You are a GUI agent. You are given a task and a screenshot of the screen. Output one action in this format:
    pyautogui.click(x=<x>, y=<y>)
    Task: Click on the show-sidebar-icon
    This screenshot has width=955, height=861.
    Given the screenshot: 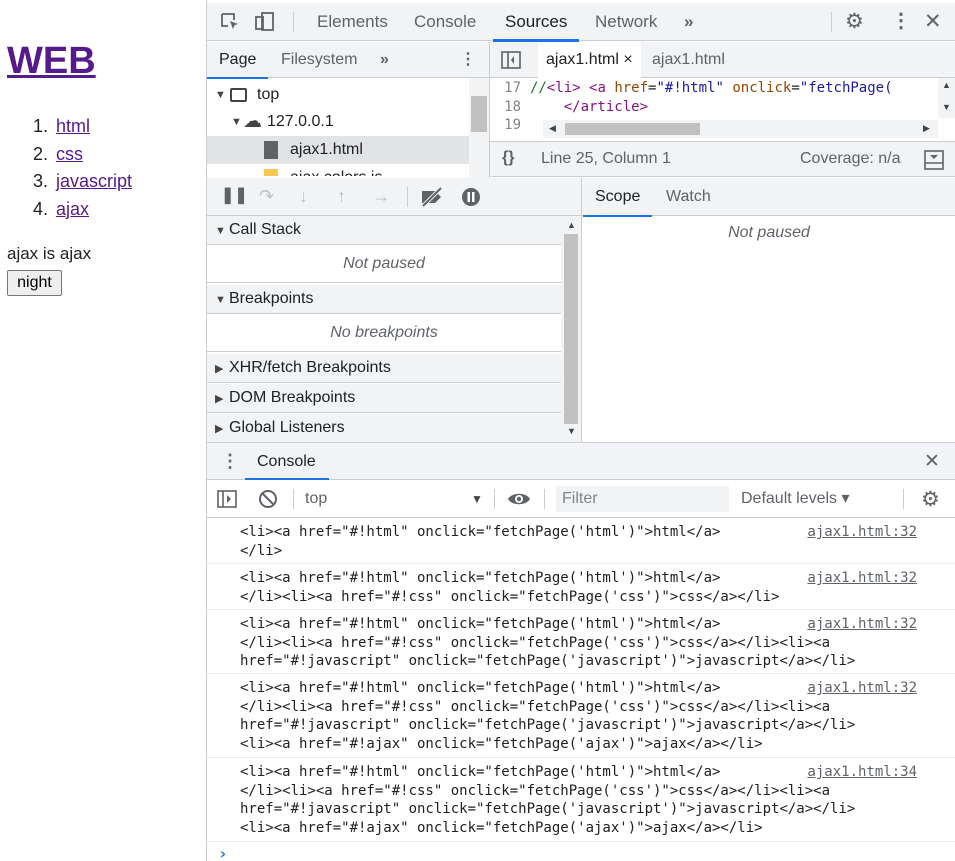 What is the action you would take?
    pyautogui.click(x=227, y=499)
    